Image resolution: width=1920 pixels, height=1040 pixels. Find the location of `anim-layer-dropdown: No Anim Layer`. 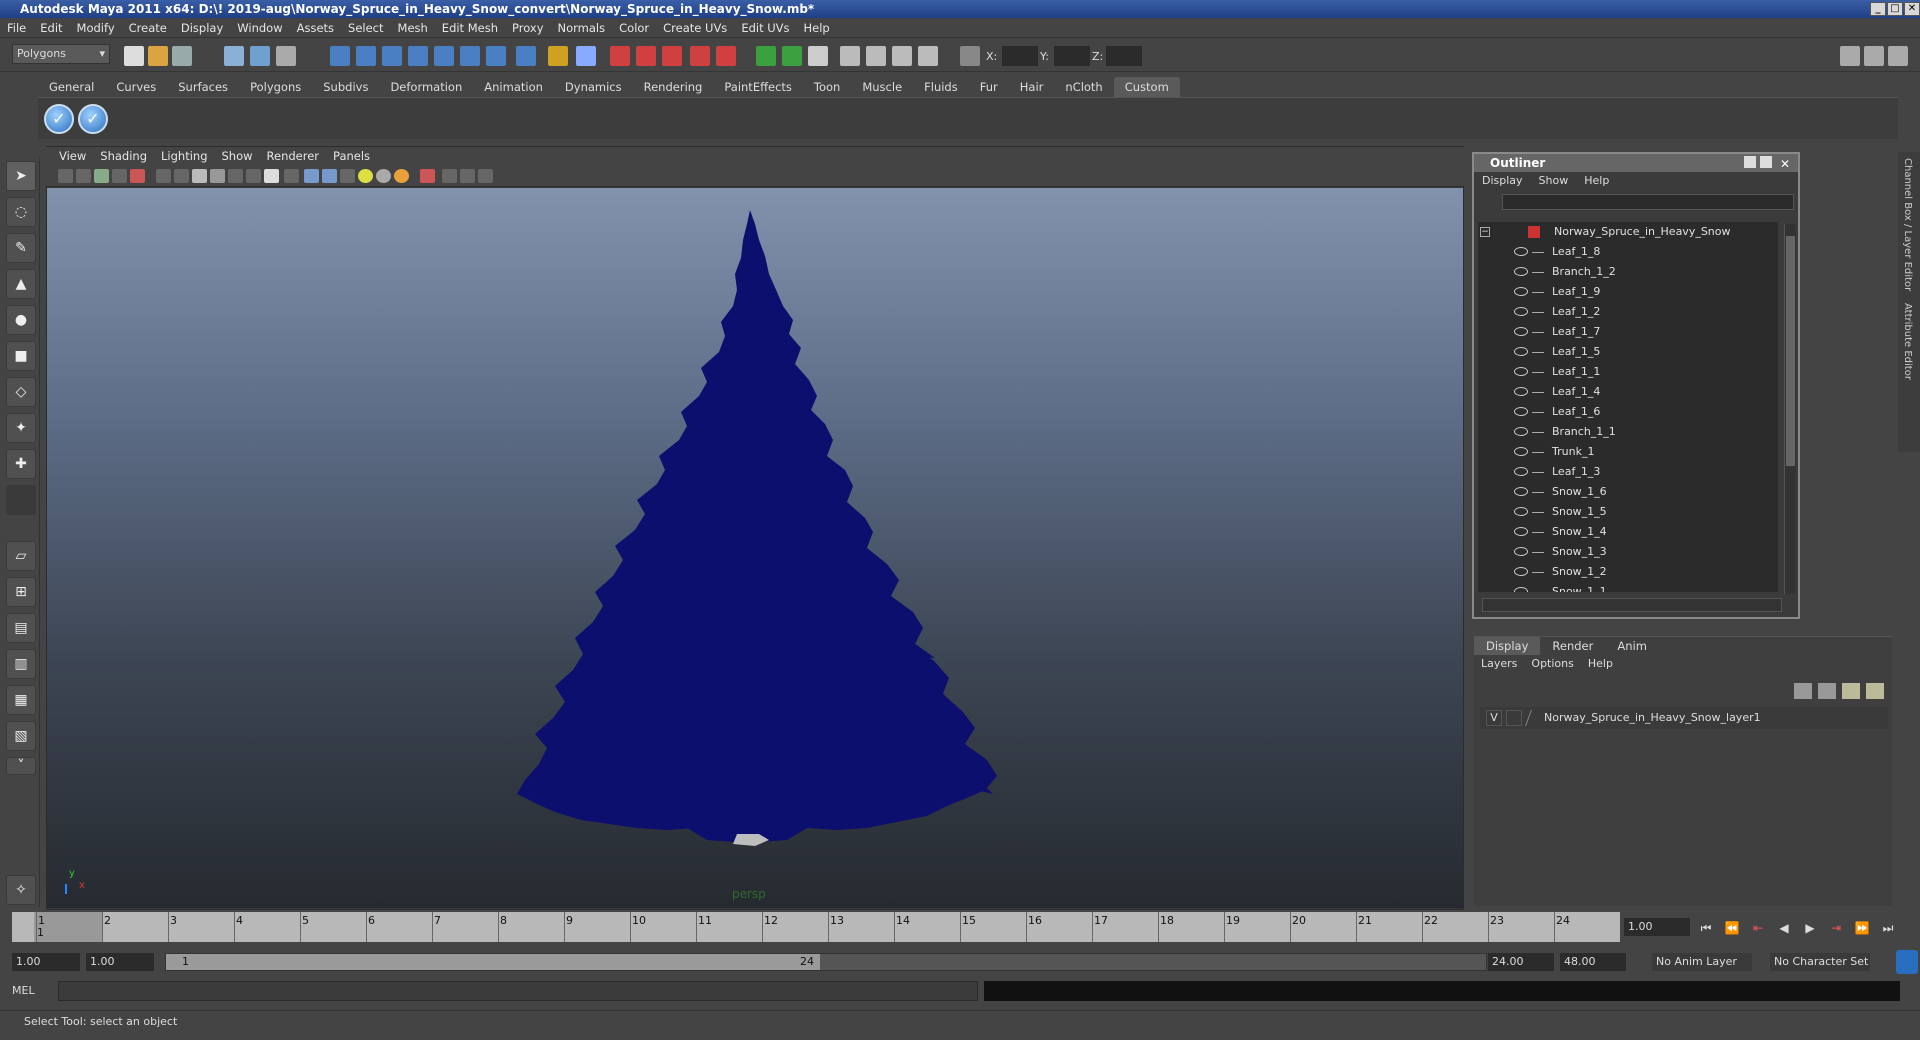

anim-layer-dropdown: No Anim Layer is located at coordinates (1702, 962).